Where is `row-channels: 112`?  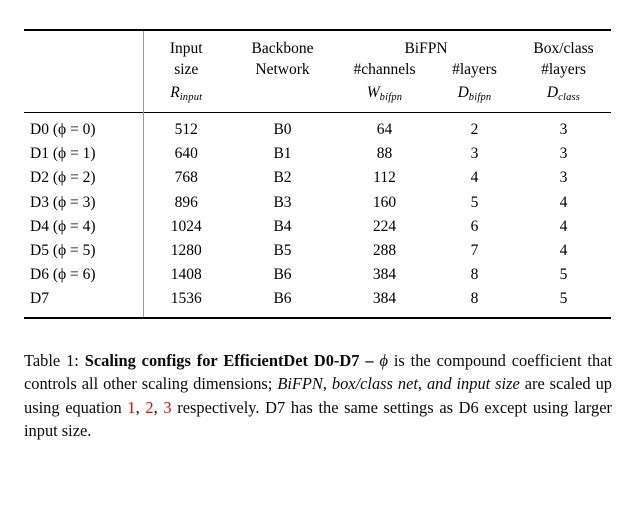
row-channels: 112 is located at coordinates (384, 178).